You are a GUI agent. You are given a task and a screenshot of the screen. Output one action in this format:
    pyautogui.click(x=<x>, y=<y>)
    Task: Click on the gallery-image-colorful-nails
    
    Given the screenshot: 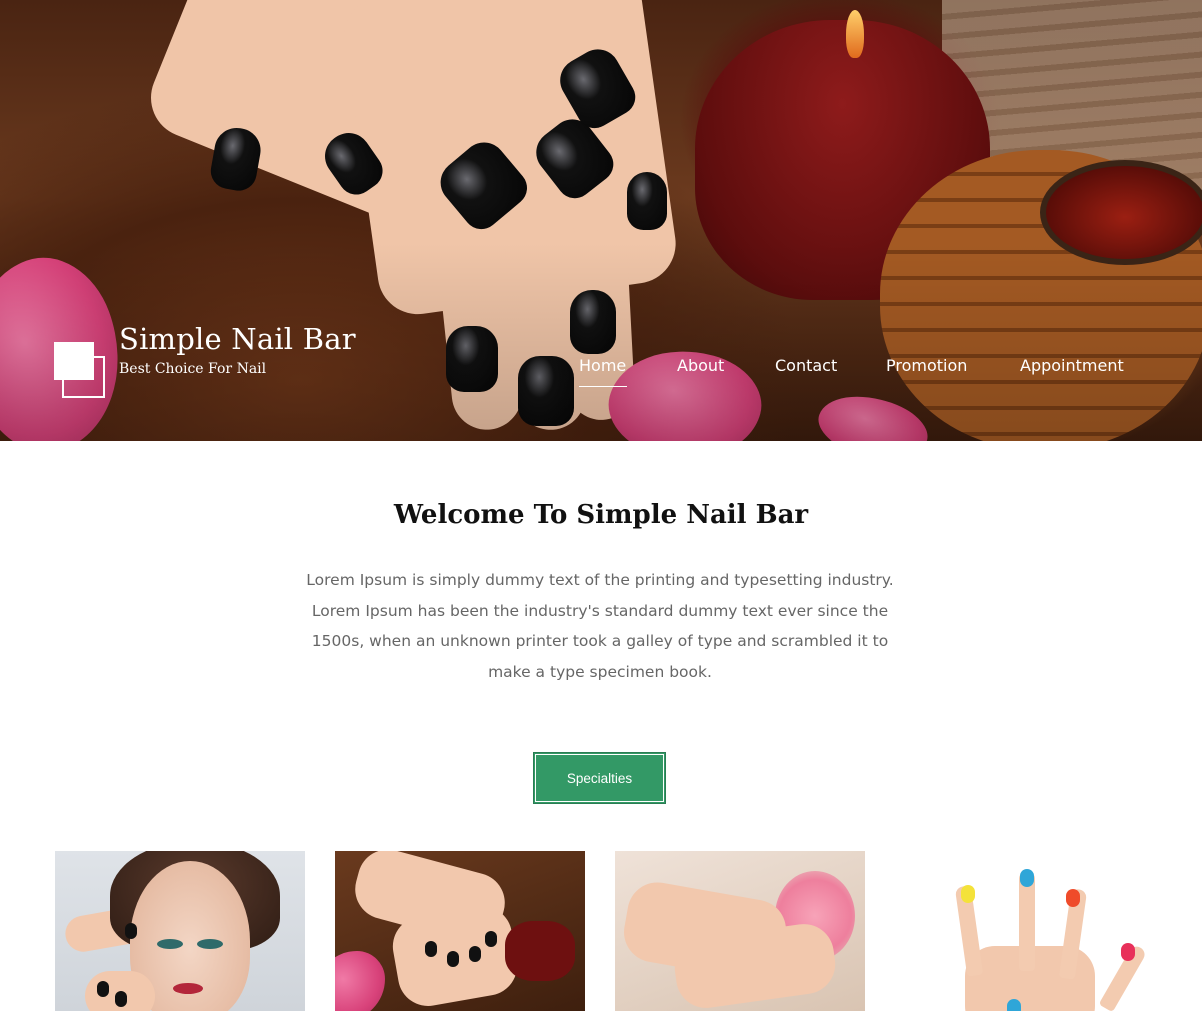 What is the action you would take?
    pyautogui.click(x=1020, y=931)
    